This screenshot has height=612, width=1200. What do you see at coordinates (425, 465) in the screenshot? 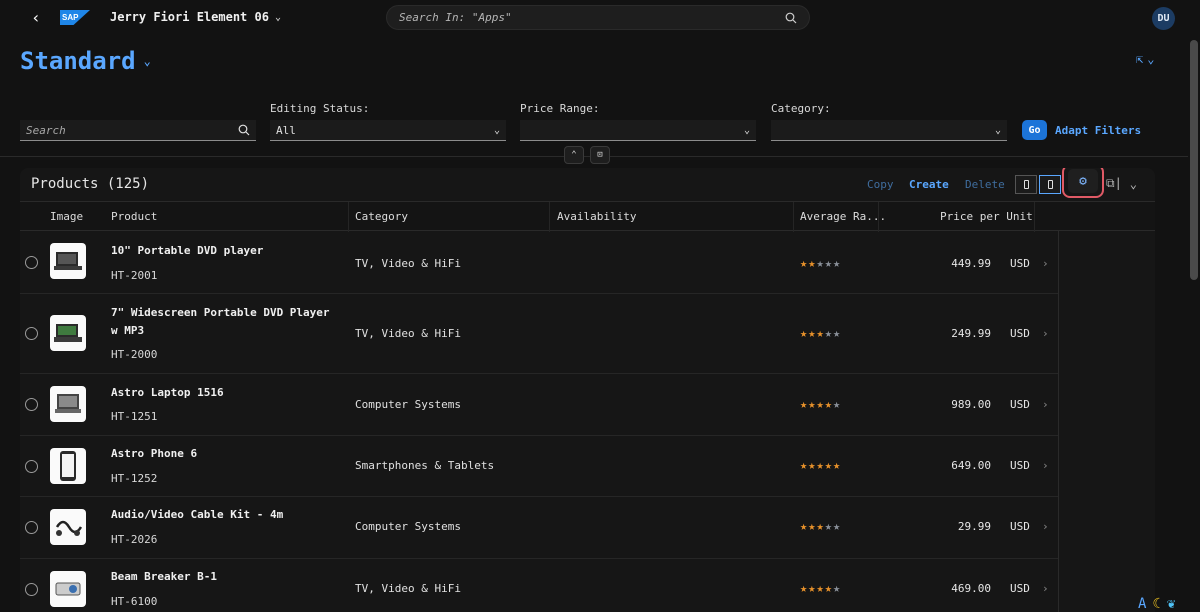
I see `product-category: Smartphones & Tablets` at bounding box center [425, 465].